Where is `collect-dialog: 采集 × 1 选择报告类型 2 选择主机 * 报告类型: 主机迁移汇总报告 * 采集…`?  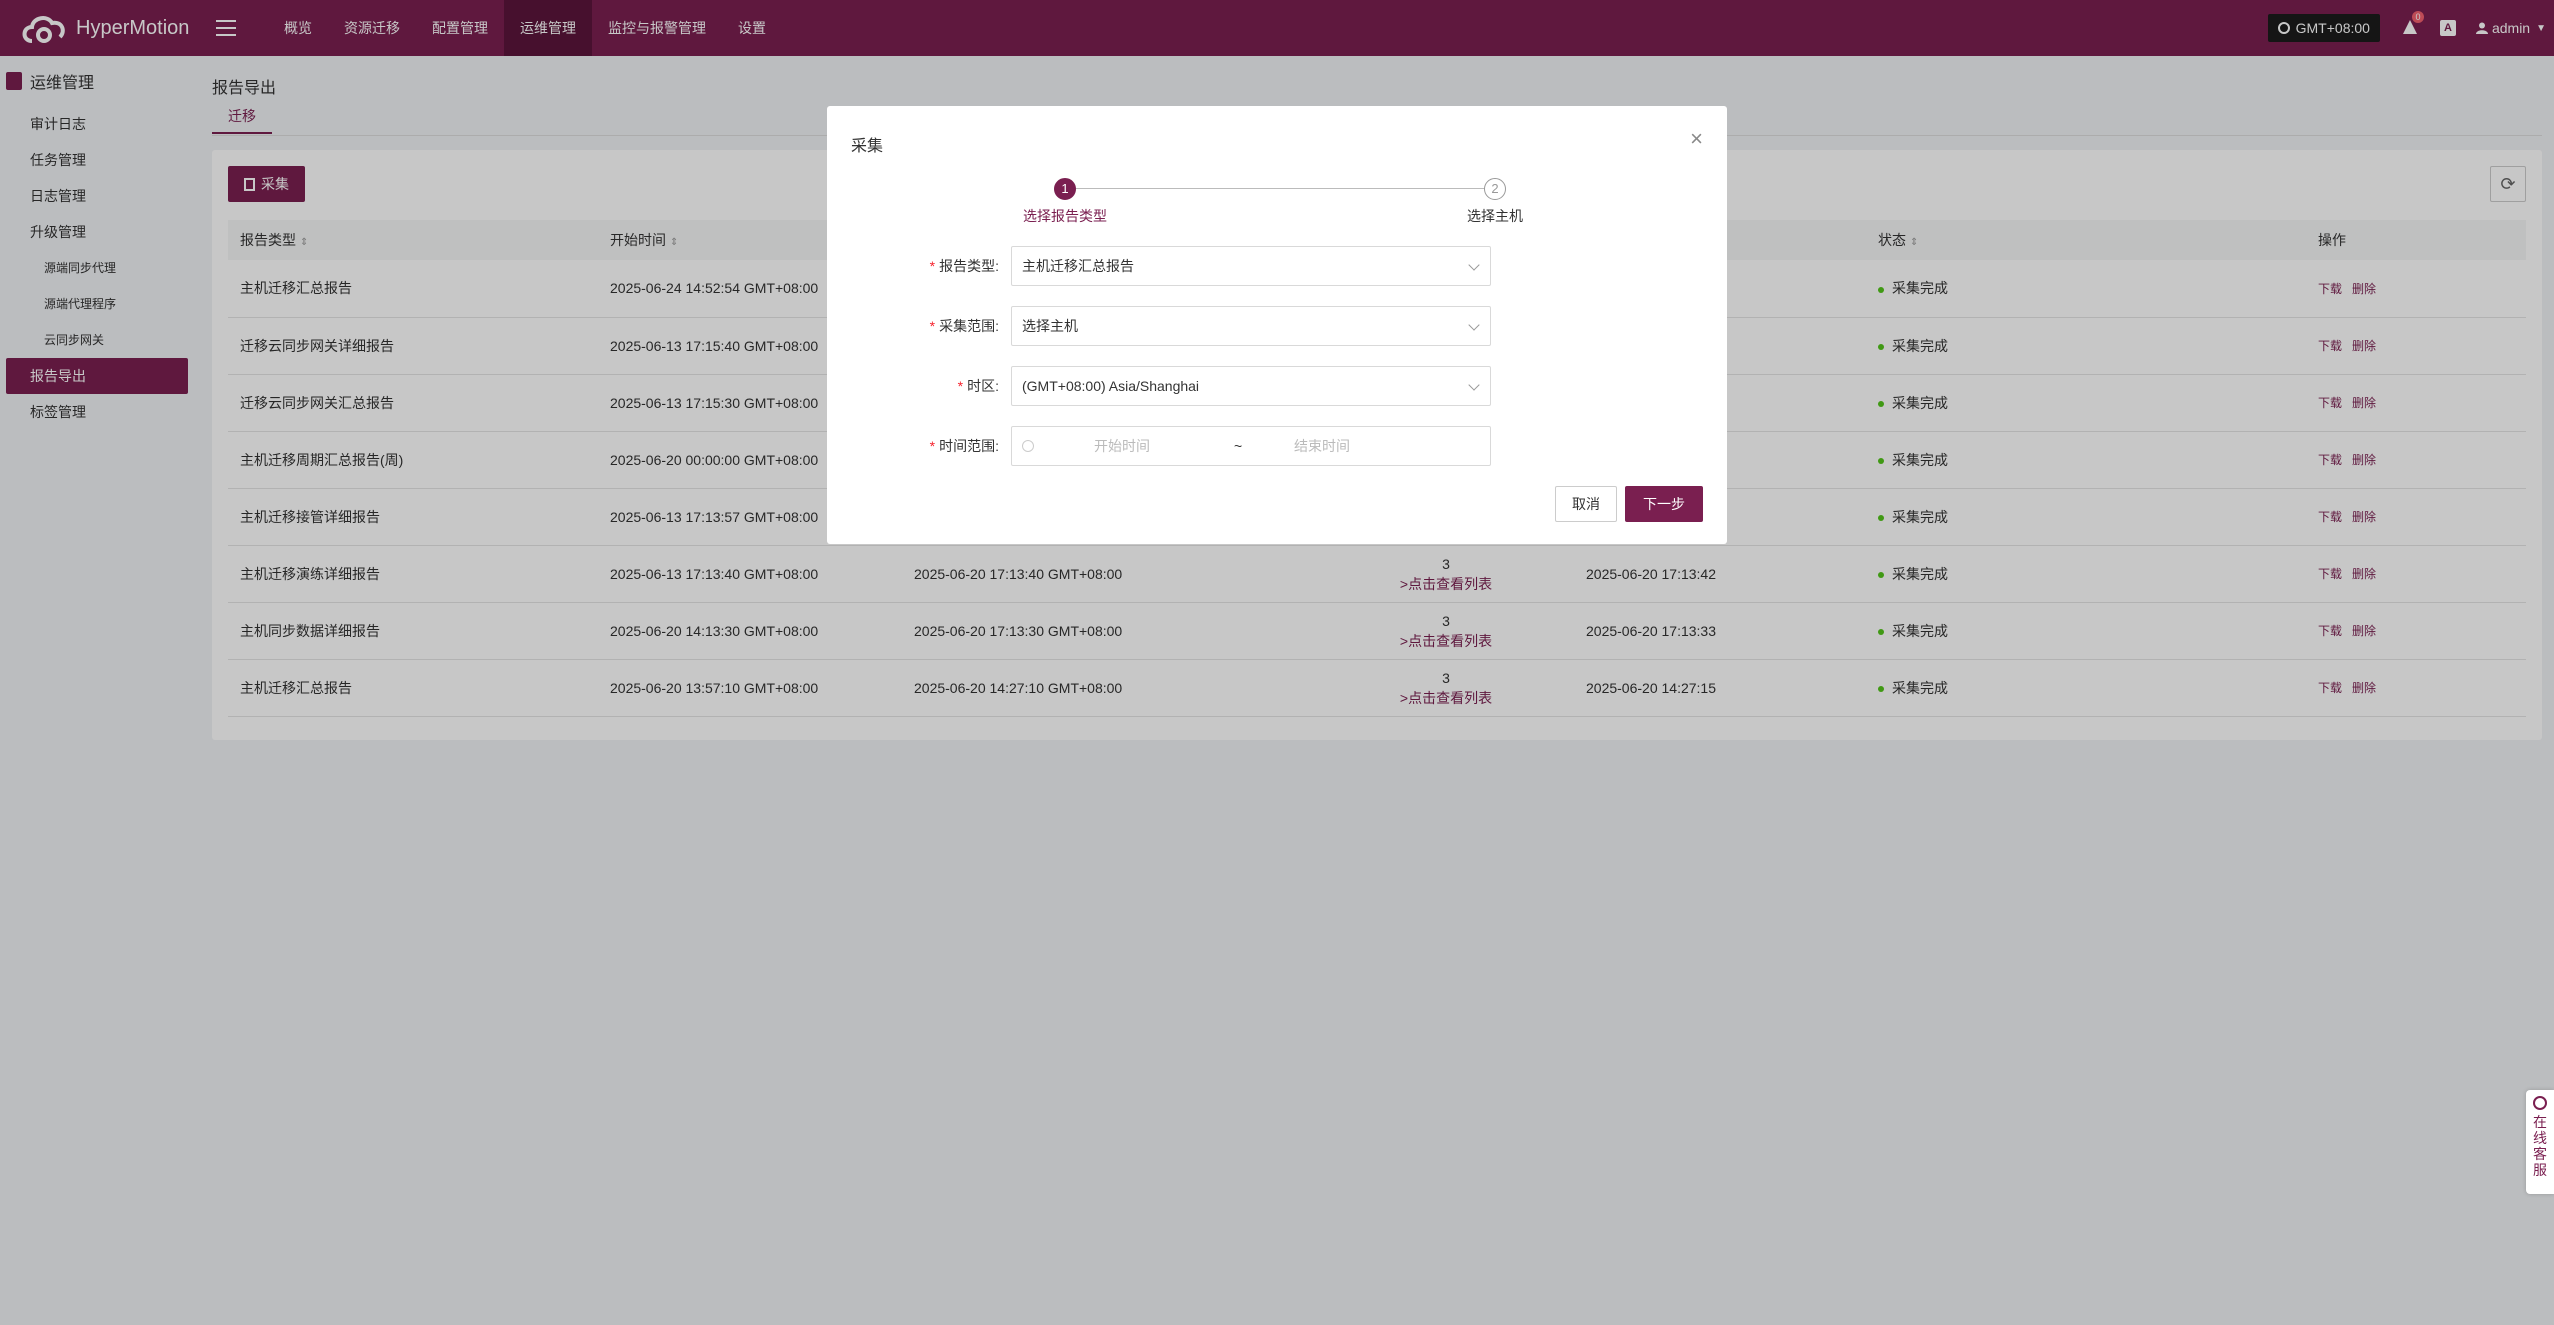 collect-dialog: 采集 × 1 选择报告类型 2 选择主机 * 报告类型: 主机迁移汇总报告 * 采集… is located at coordinates (1277, 325).